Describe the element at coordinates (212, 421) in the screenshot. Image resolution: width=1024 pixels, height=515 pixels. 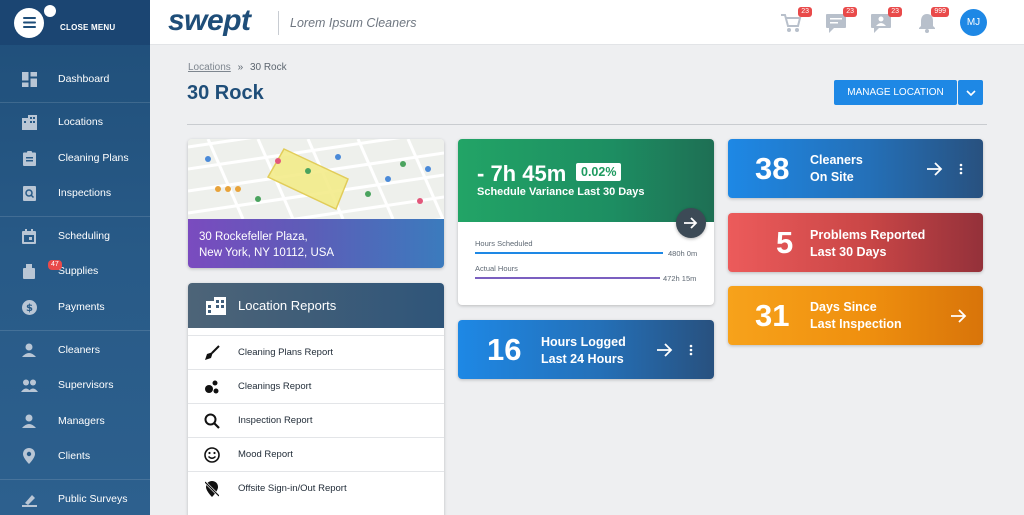
I see `magnifier-icon` at that location.